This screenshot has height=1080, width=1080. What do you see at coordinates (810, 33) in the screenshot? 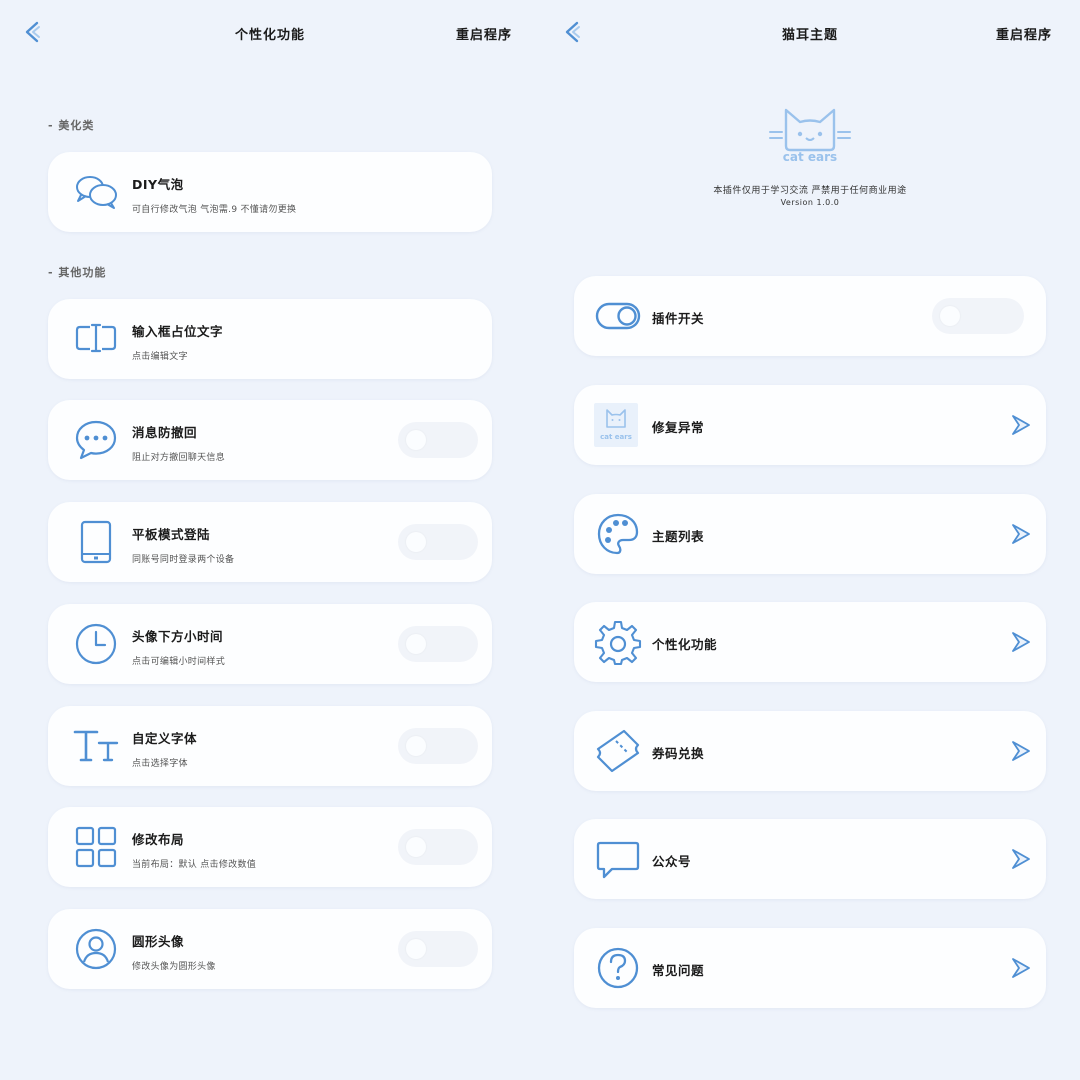
I see `top-bar: 猫耳主题 重启程序` at bounding box center [810, 33].